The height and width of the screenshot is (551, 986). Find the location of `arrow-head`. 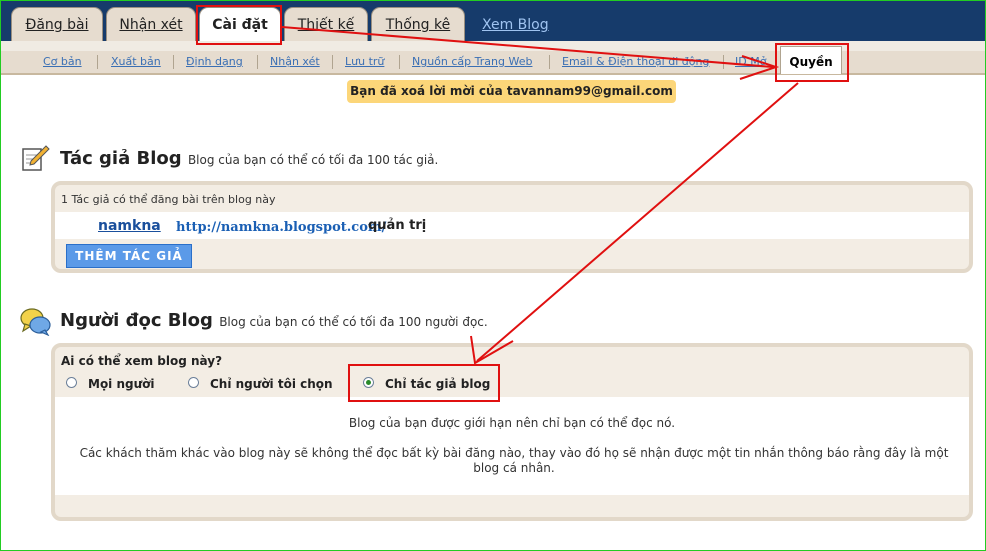

arrow-head is located at coordinates (492, 350).